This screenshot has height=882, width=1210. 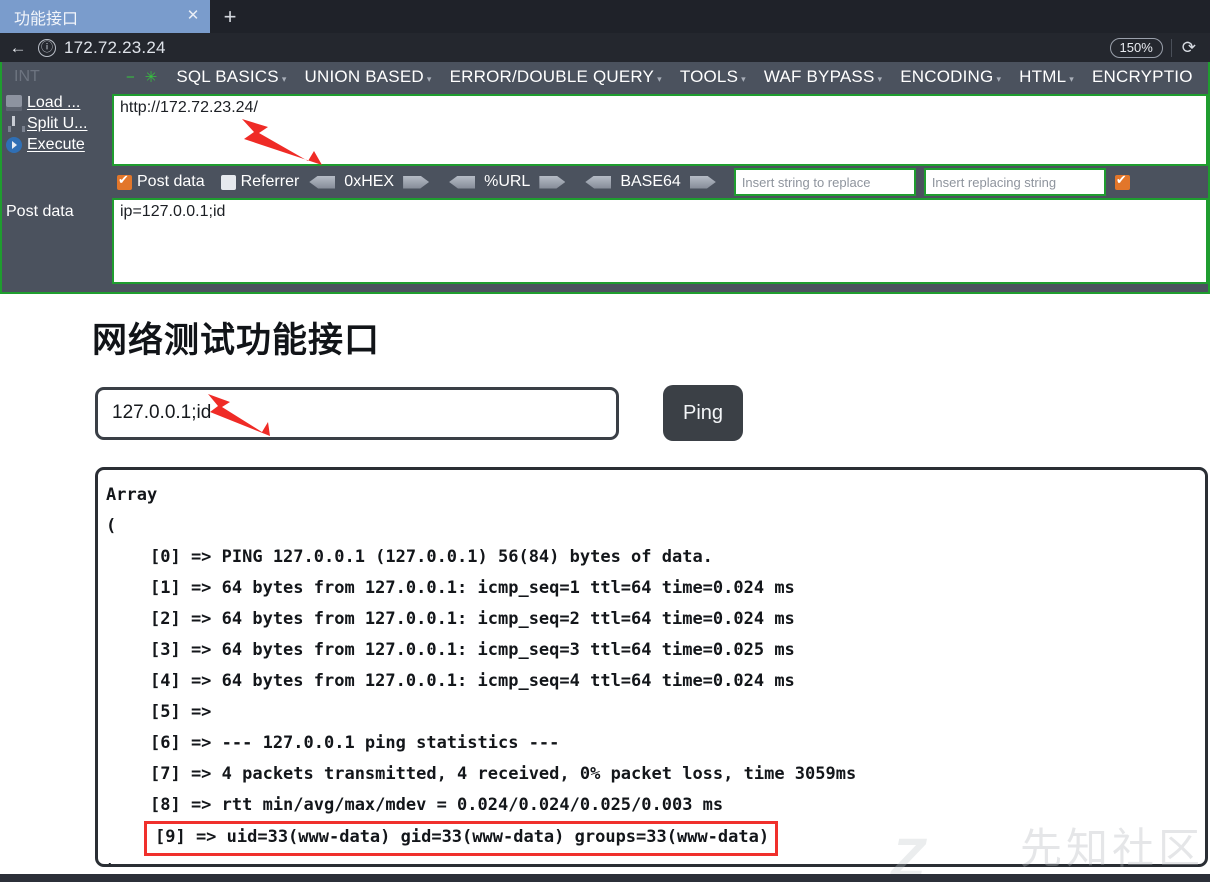 I want to click on encoder-hex-label: 0xHEX, so click(x=369, y=181).